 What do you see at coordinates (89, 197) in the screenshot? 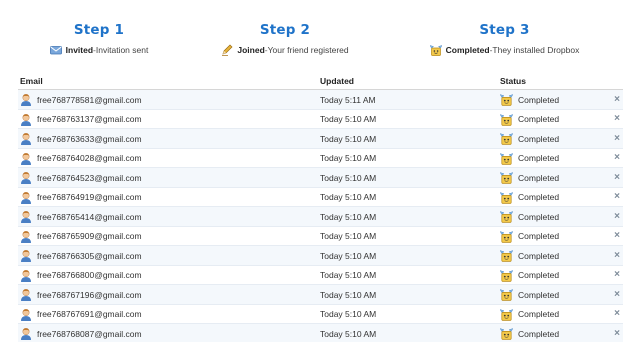
I see `row-email: free768764919@gmail.com` at bounding box center [89, 197].